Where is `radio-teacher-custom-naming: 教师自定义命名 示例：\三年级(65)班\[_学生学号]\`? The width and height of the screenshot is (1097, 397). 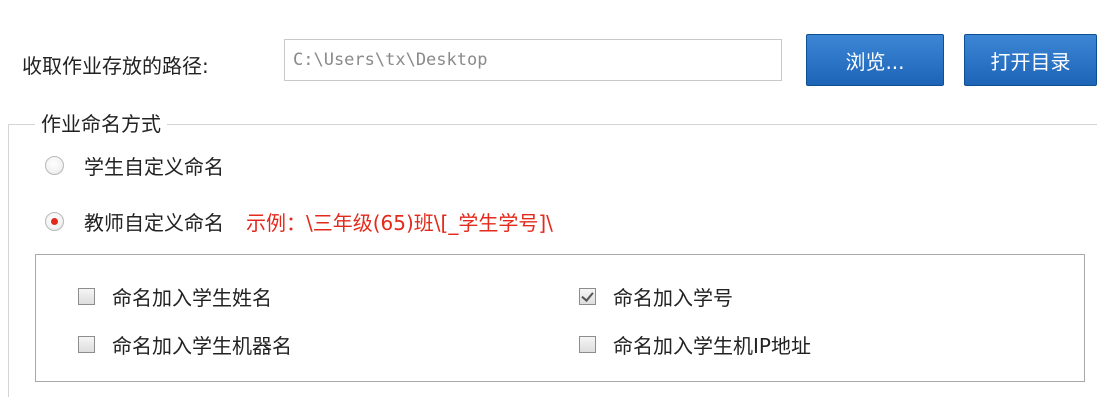 radio-teacher-custom-naming: 教师自定义命名 示例：\三年级(65)班\[_学生学号]\ is located at coordinates (299, 221).